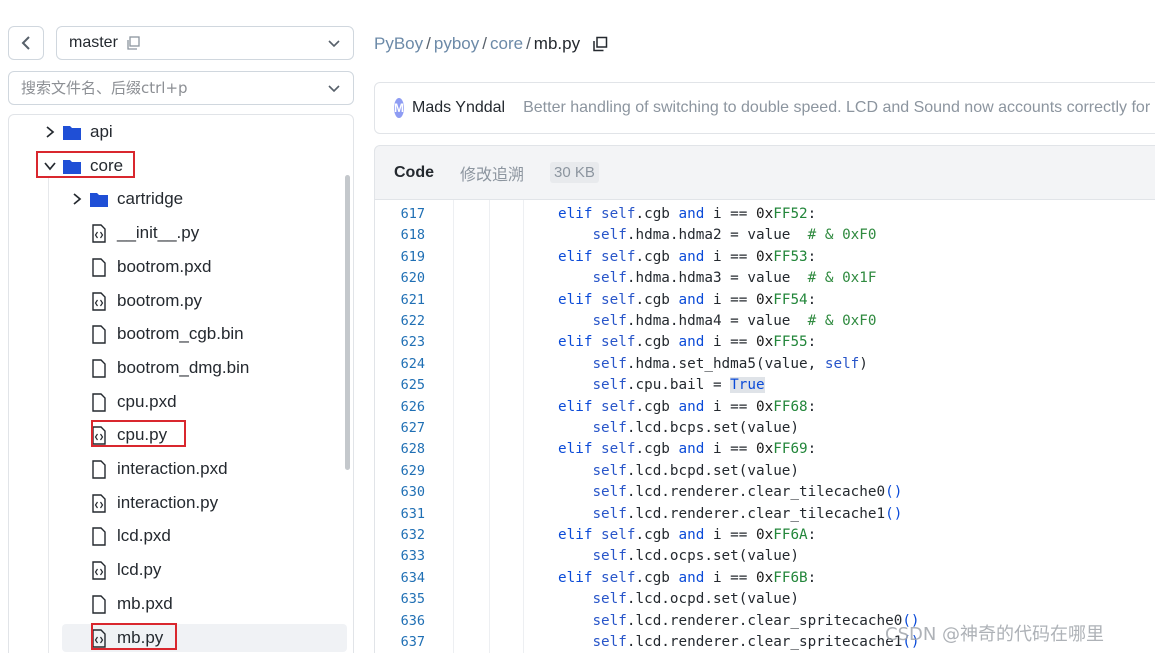 The height and width of the screenshot is (653, 1155). I want to click on code-line: 635 self.lcd.ocpd.set(value), so click(765, 599).